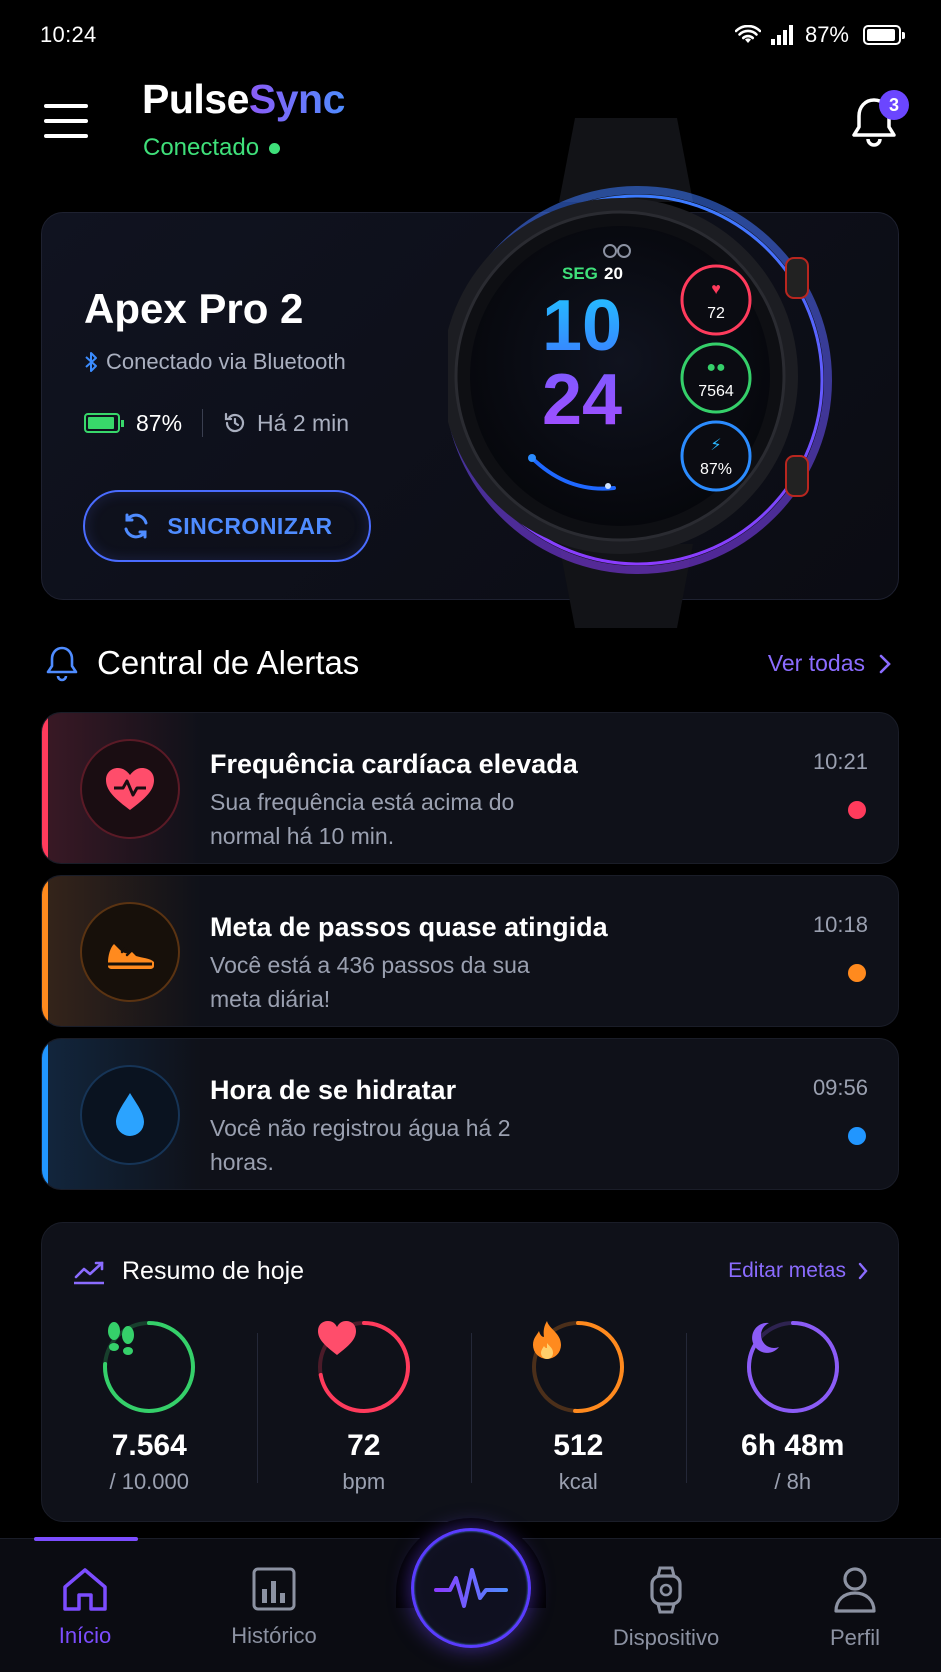  What do you see at coordinates (68, 34) in the screenshot?
I see `status-time: 10:24` at bounding box center [68, 34].